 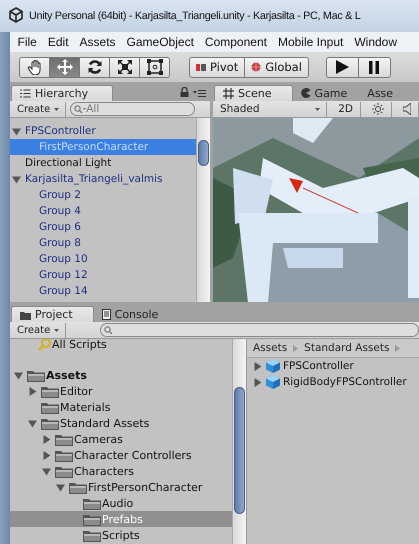 I want to click on menu-item: Component, so click(x=235, y=42).